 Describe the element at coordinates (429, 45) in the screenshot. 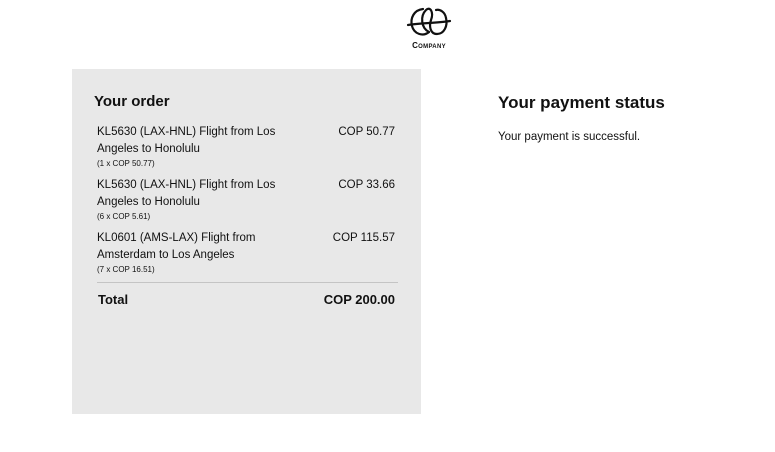

I see `company-logo-text: Company` at that location.